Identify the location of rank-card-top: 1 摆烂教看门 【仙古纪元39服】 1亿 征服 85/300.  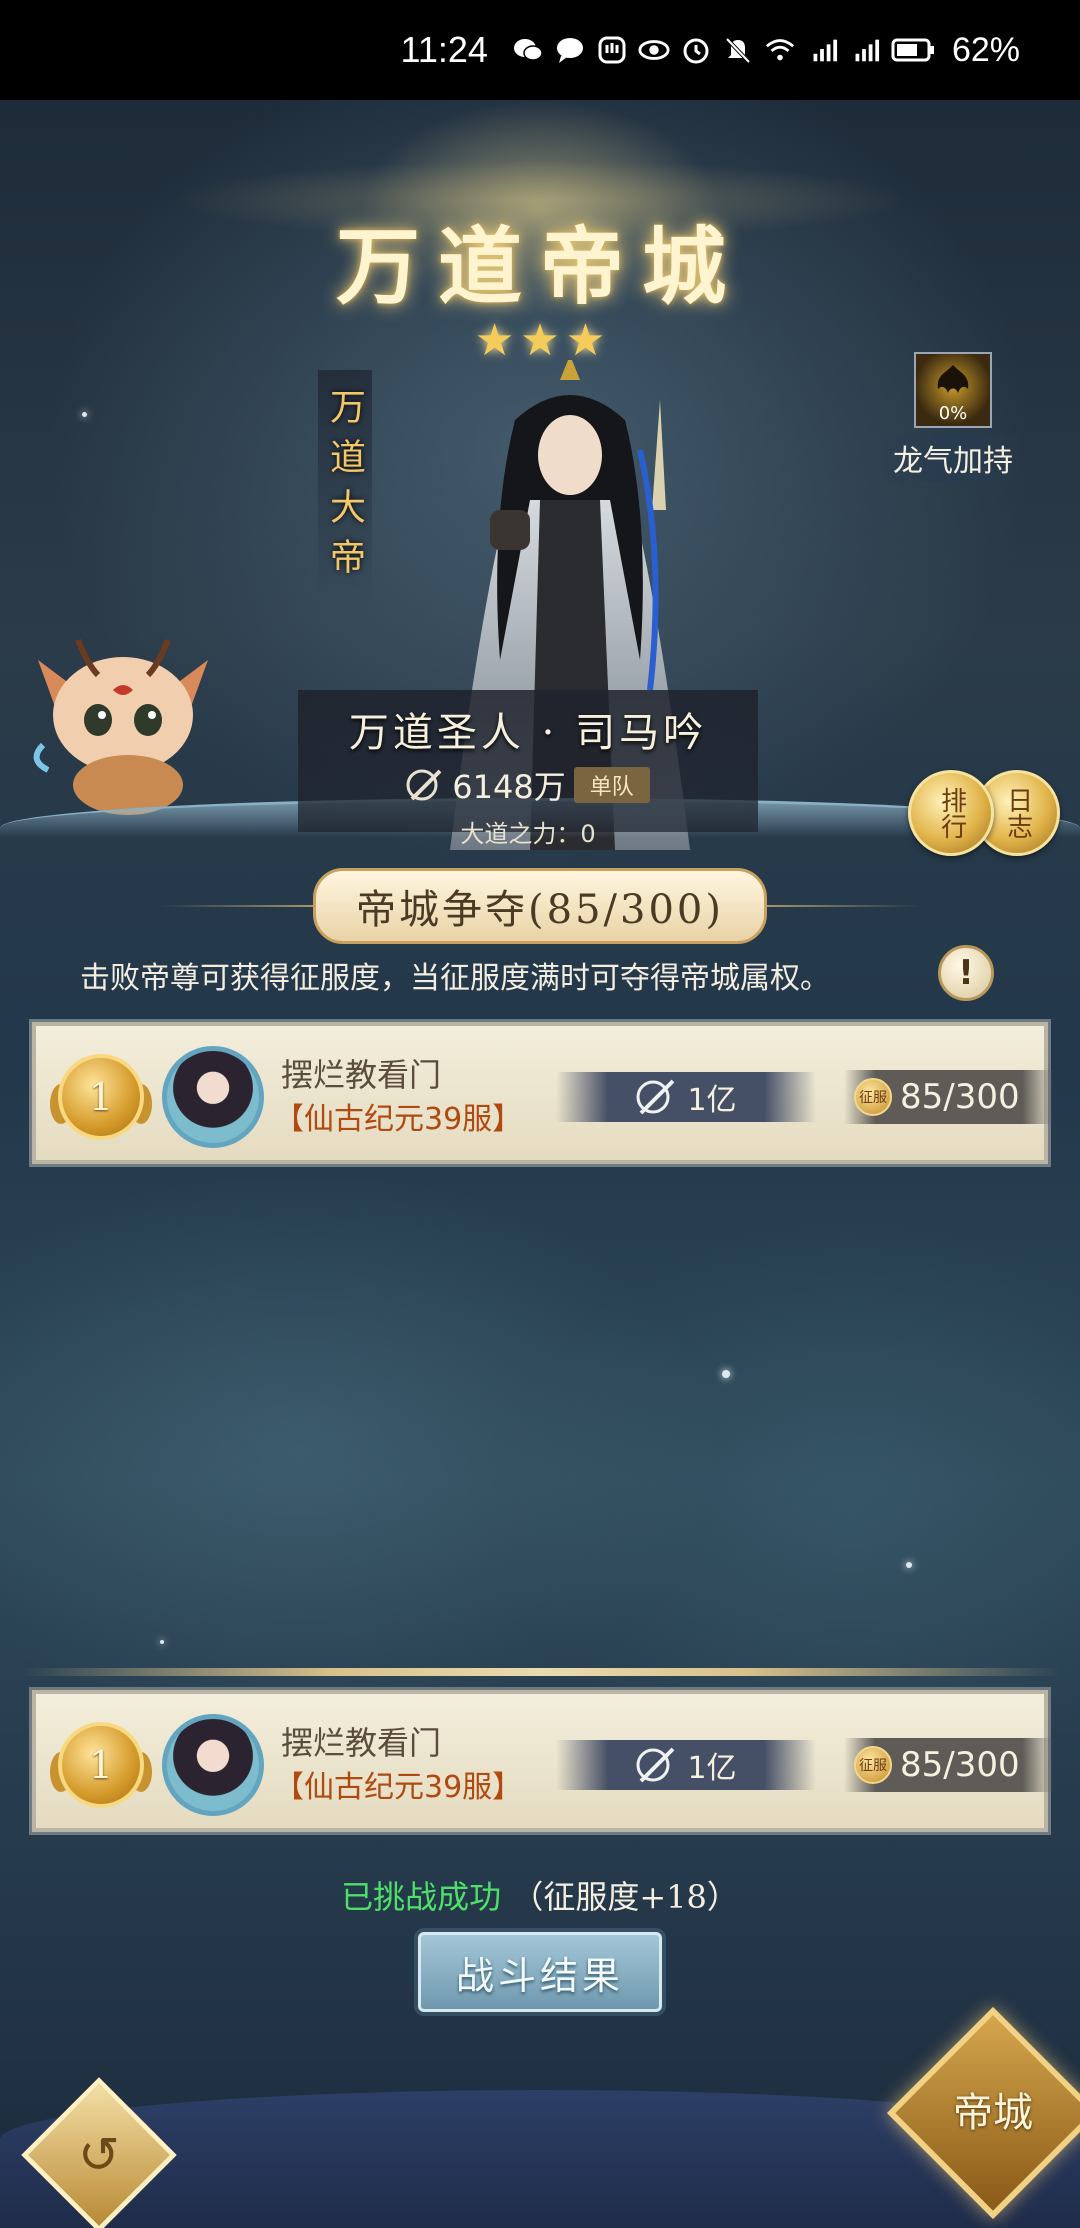
(541, 1093).